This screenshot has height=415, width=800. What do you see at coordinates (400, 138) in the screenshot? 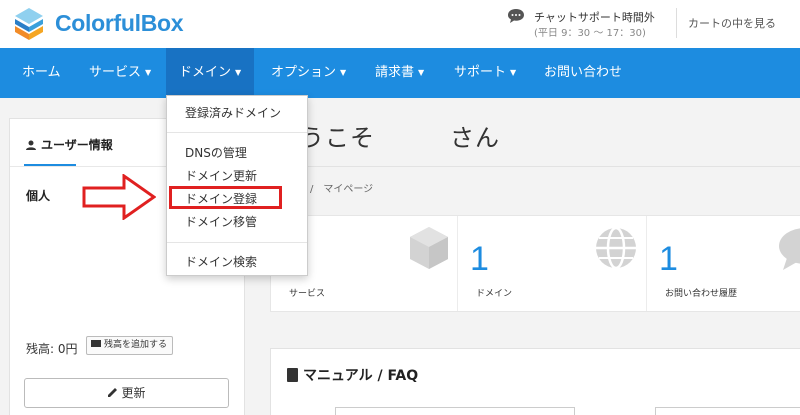
I see `welcome-heading: うこそ さん` at bounding box center [400, 138].